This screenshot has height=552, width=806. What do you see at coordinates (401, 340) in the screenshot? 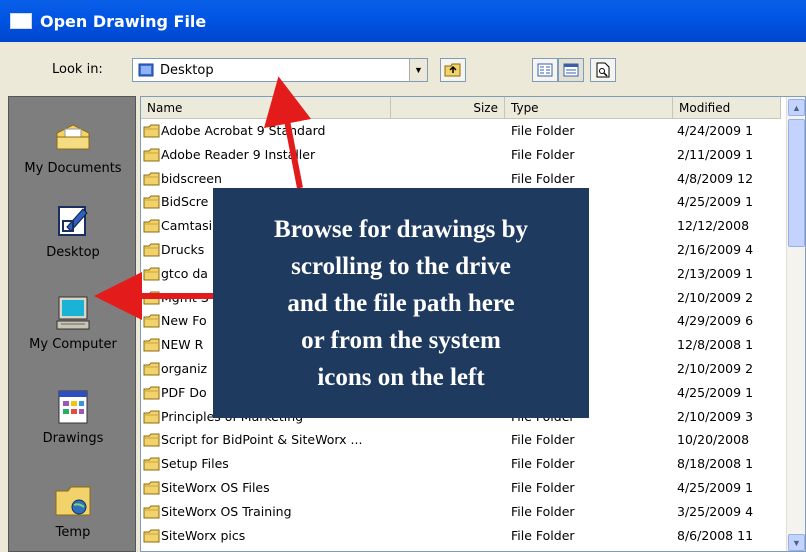
I see `callout-line: or from the system` at bounding box center [401, 340].